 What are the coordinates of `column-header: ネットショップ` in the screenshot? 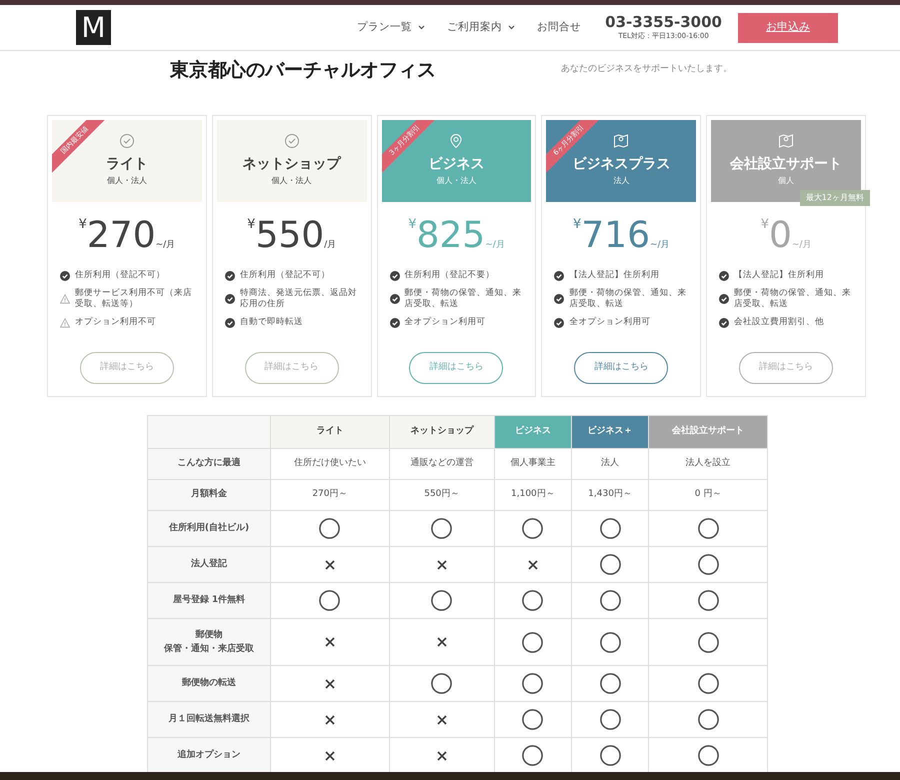 It's located at (441, 432).